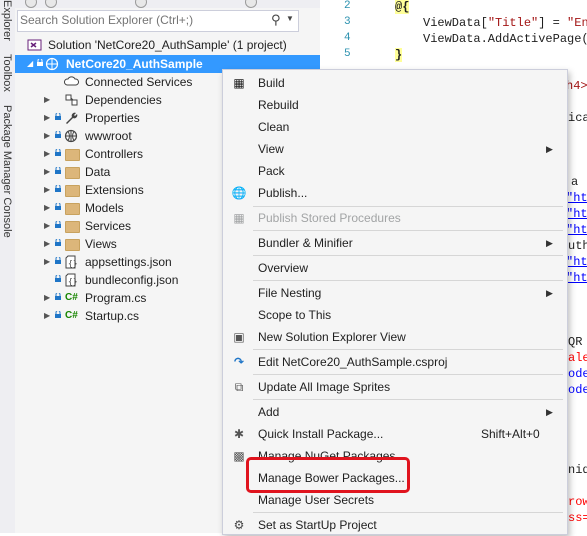 The height and width of the screenshot is (536, 587). I want to click on json-file-icon: {}, so click(71, 280).